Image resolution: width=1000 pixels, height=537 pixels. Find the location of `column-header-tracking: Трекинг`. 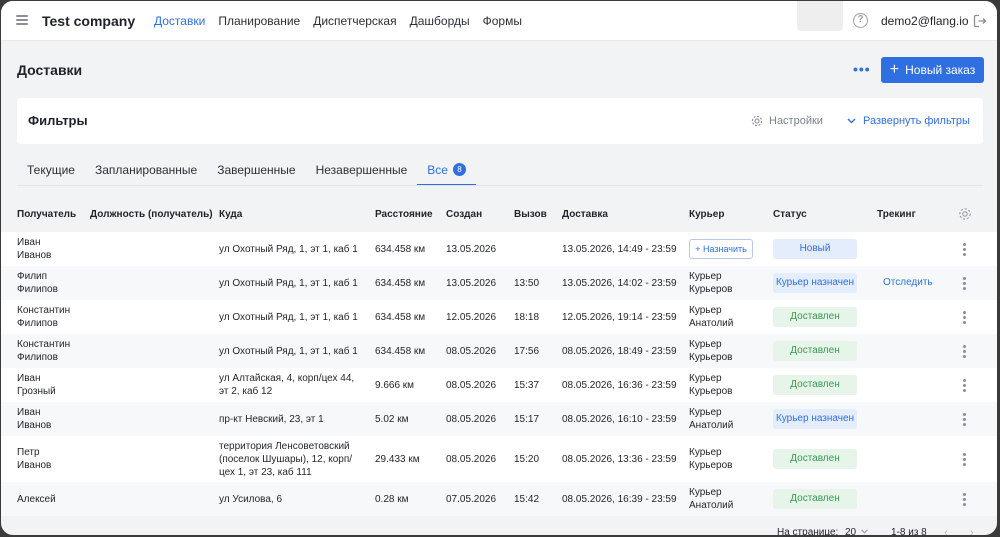

column-header-tracking: Трекинг is located at coordinates (896, 214).